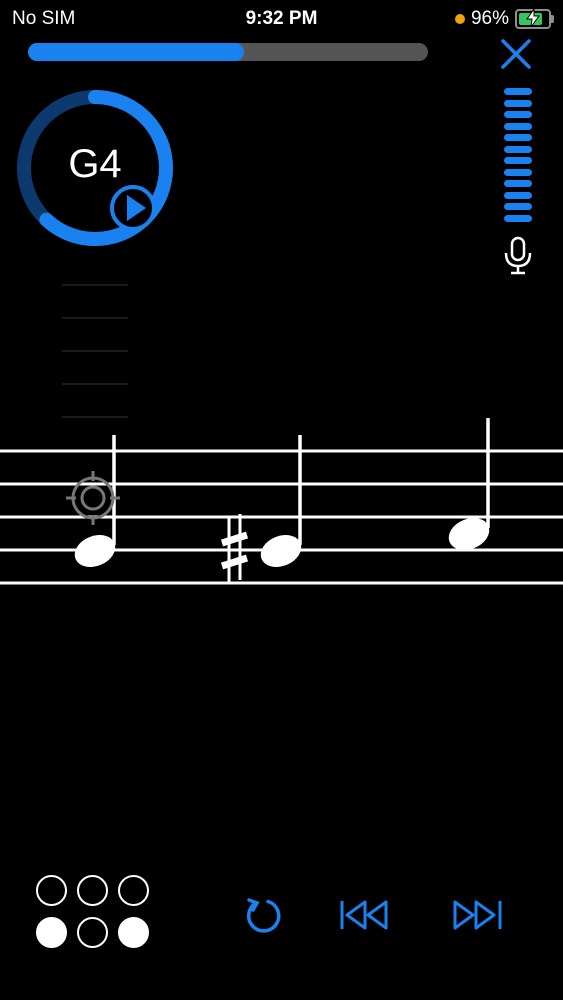 The width and height of the screenshot is (563, 1000). I want to click on rewind-icon, so click(364, 915).